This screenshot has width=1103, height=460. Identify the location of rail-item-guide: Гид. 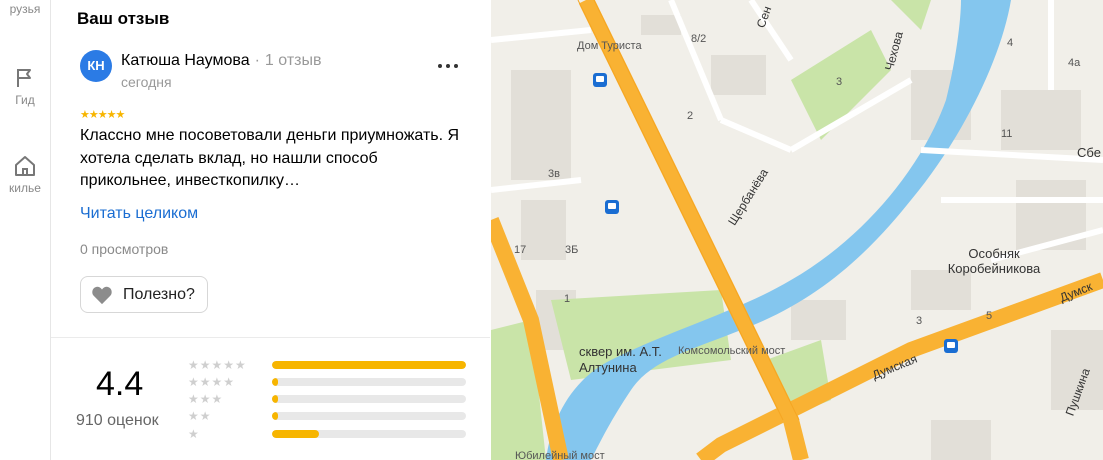
(25, 86).